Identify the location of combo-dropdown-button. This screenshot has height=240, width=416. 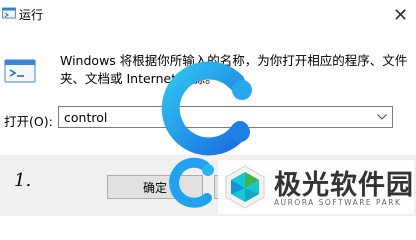
(382, 117).